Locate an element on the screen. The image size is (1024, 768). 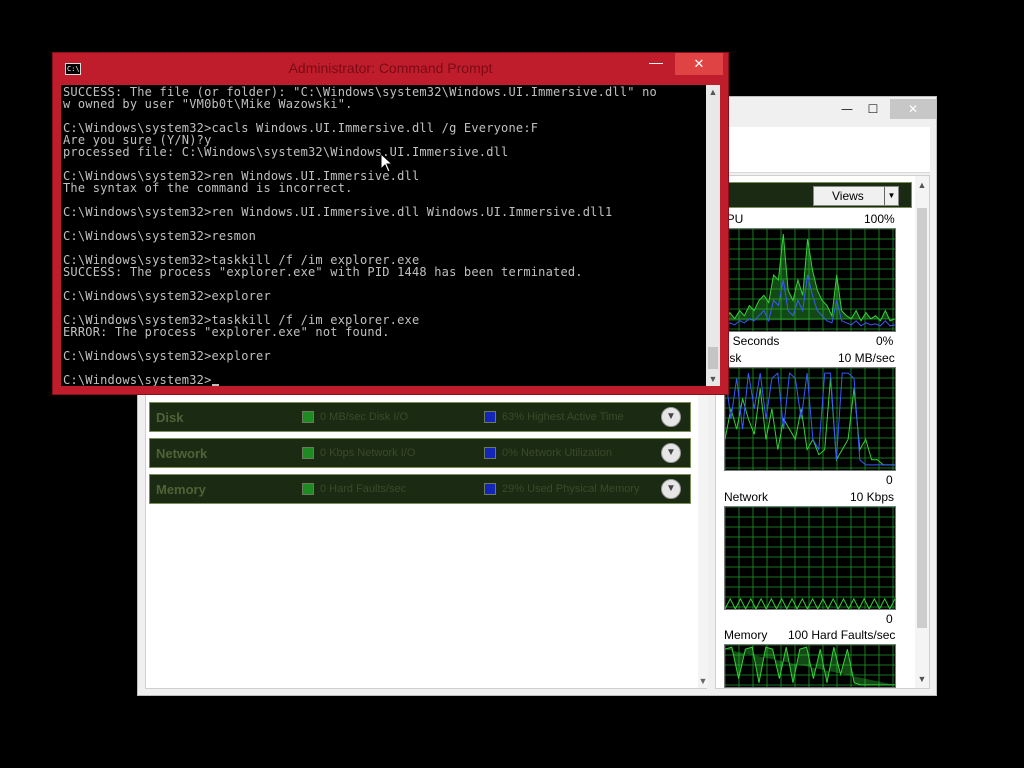
cmd-scrollbar: ▲ ▼ is located at coordinates (713, 235).